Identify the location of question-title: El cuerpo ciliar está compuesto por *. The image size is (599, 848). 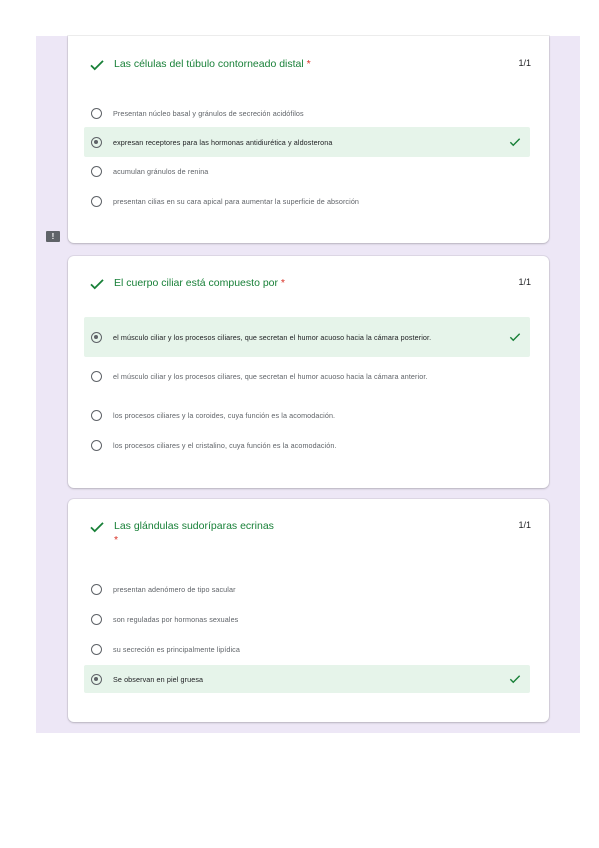
(200, 283).